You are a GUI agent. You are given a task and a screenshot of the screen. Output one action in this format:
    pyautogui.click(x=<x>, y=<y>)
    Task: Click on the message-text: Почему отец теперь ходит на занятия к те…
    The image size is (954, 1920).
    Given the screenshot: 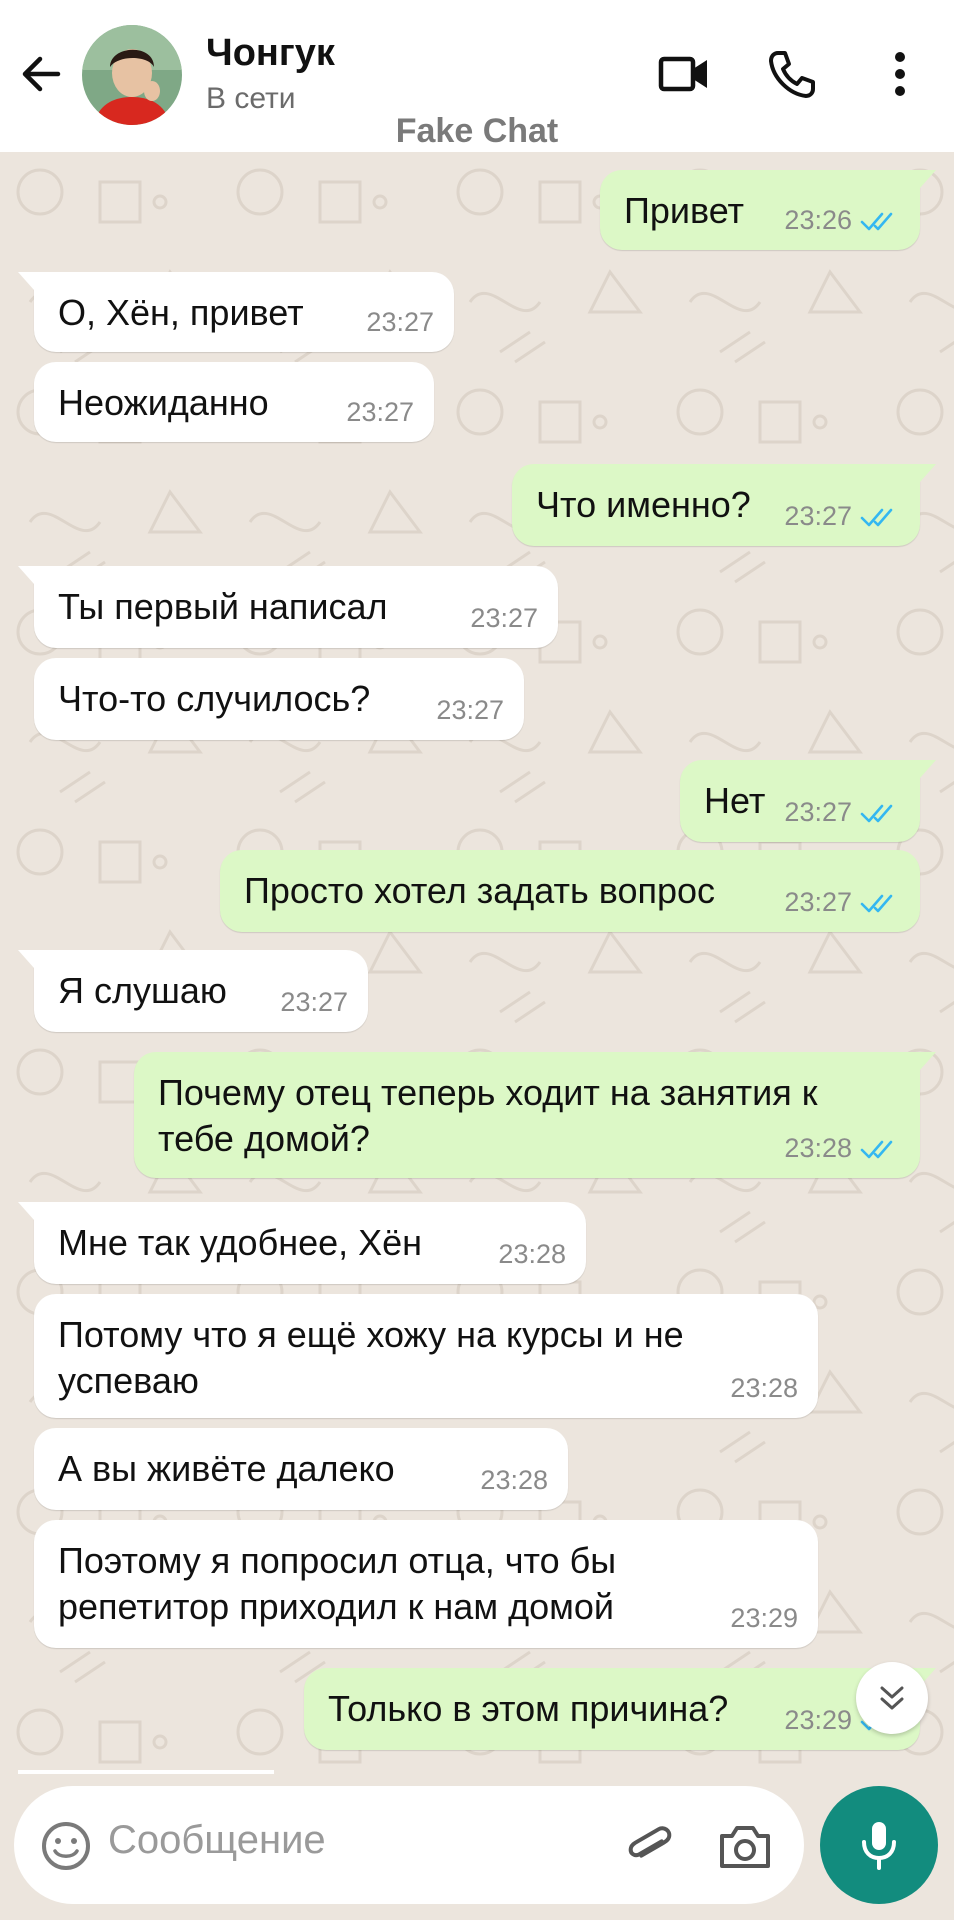 What is the action you would take?
    pyautogui.click(x=488, y=1115)
    